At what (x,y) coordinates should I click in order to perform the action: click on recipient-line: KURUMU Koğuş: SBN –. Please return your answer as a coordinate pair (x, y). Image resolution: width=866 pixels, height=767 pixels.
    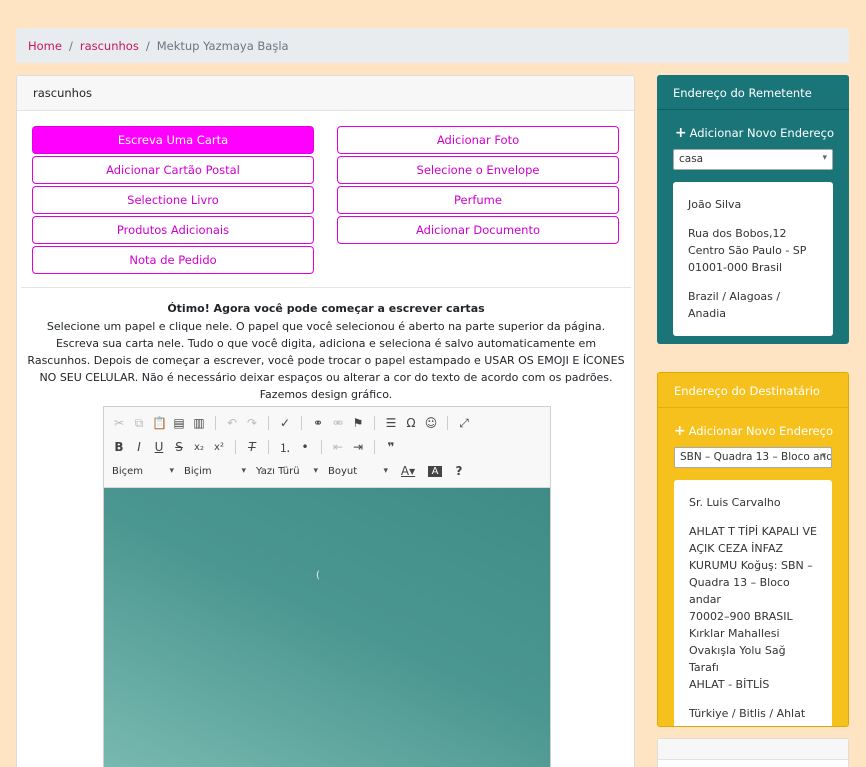
    Looking at the image, I should click on (751, 565).